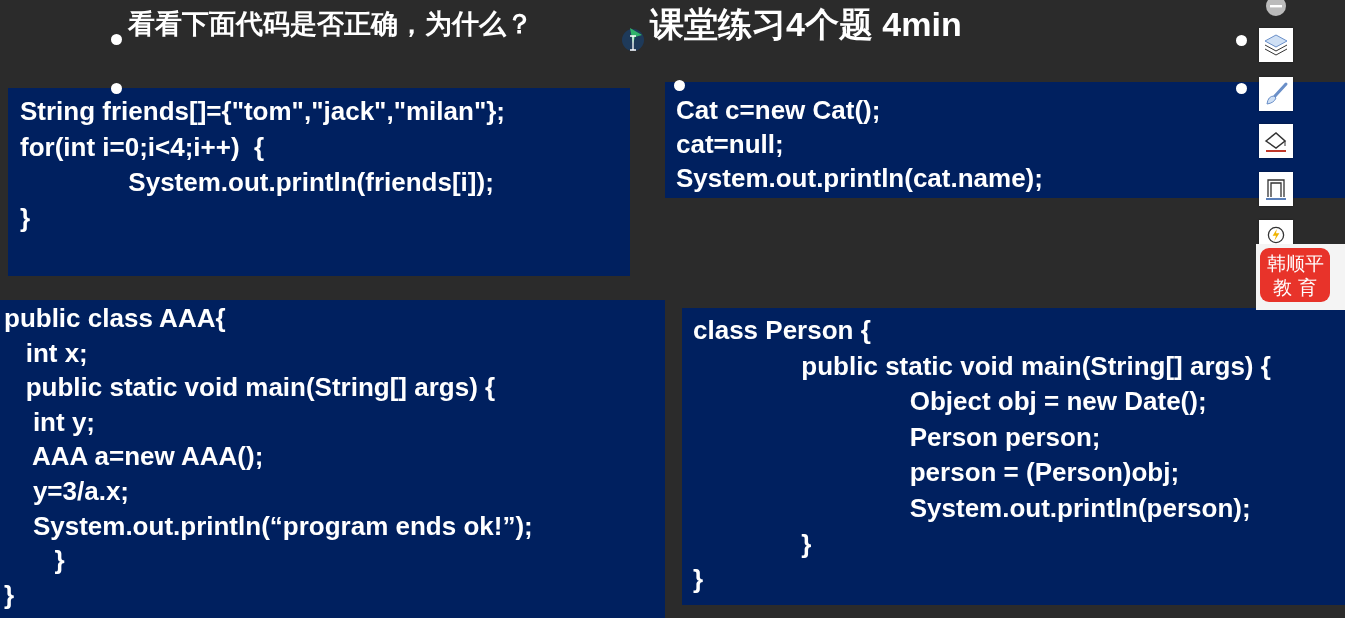  I want to click on code-line: cat=null;, so click(730, 144).